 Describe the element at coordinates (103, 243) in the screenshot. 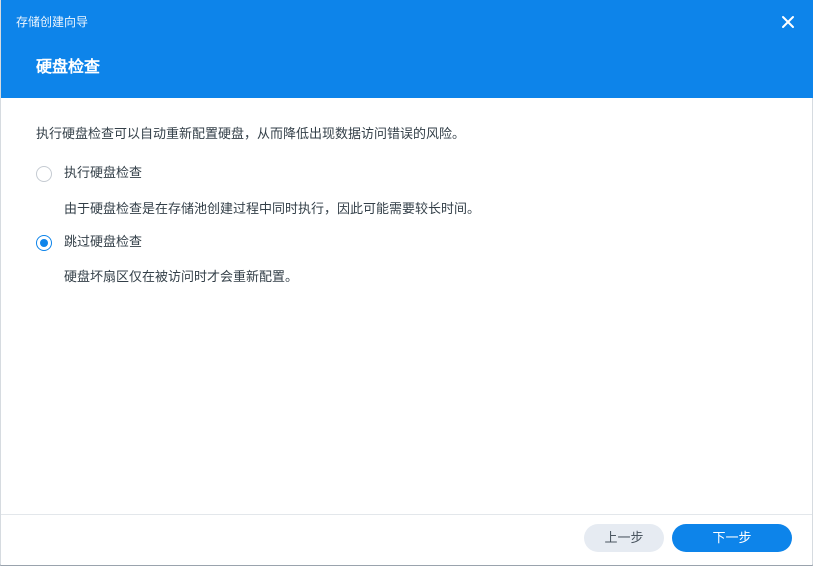

I see `skip-disk-check-label: 跳过硬盘检查` at that location.